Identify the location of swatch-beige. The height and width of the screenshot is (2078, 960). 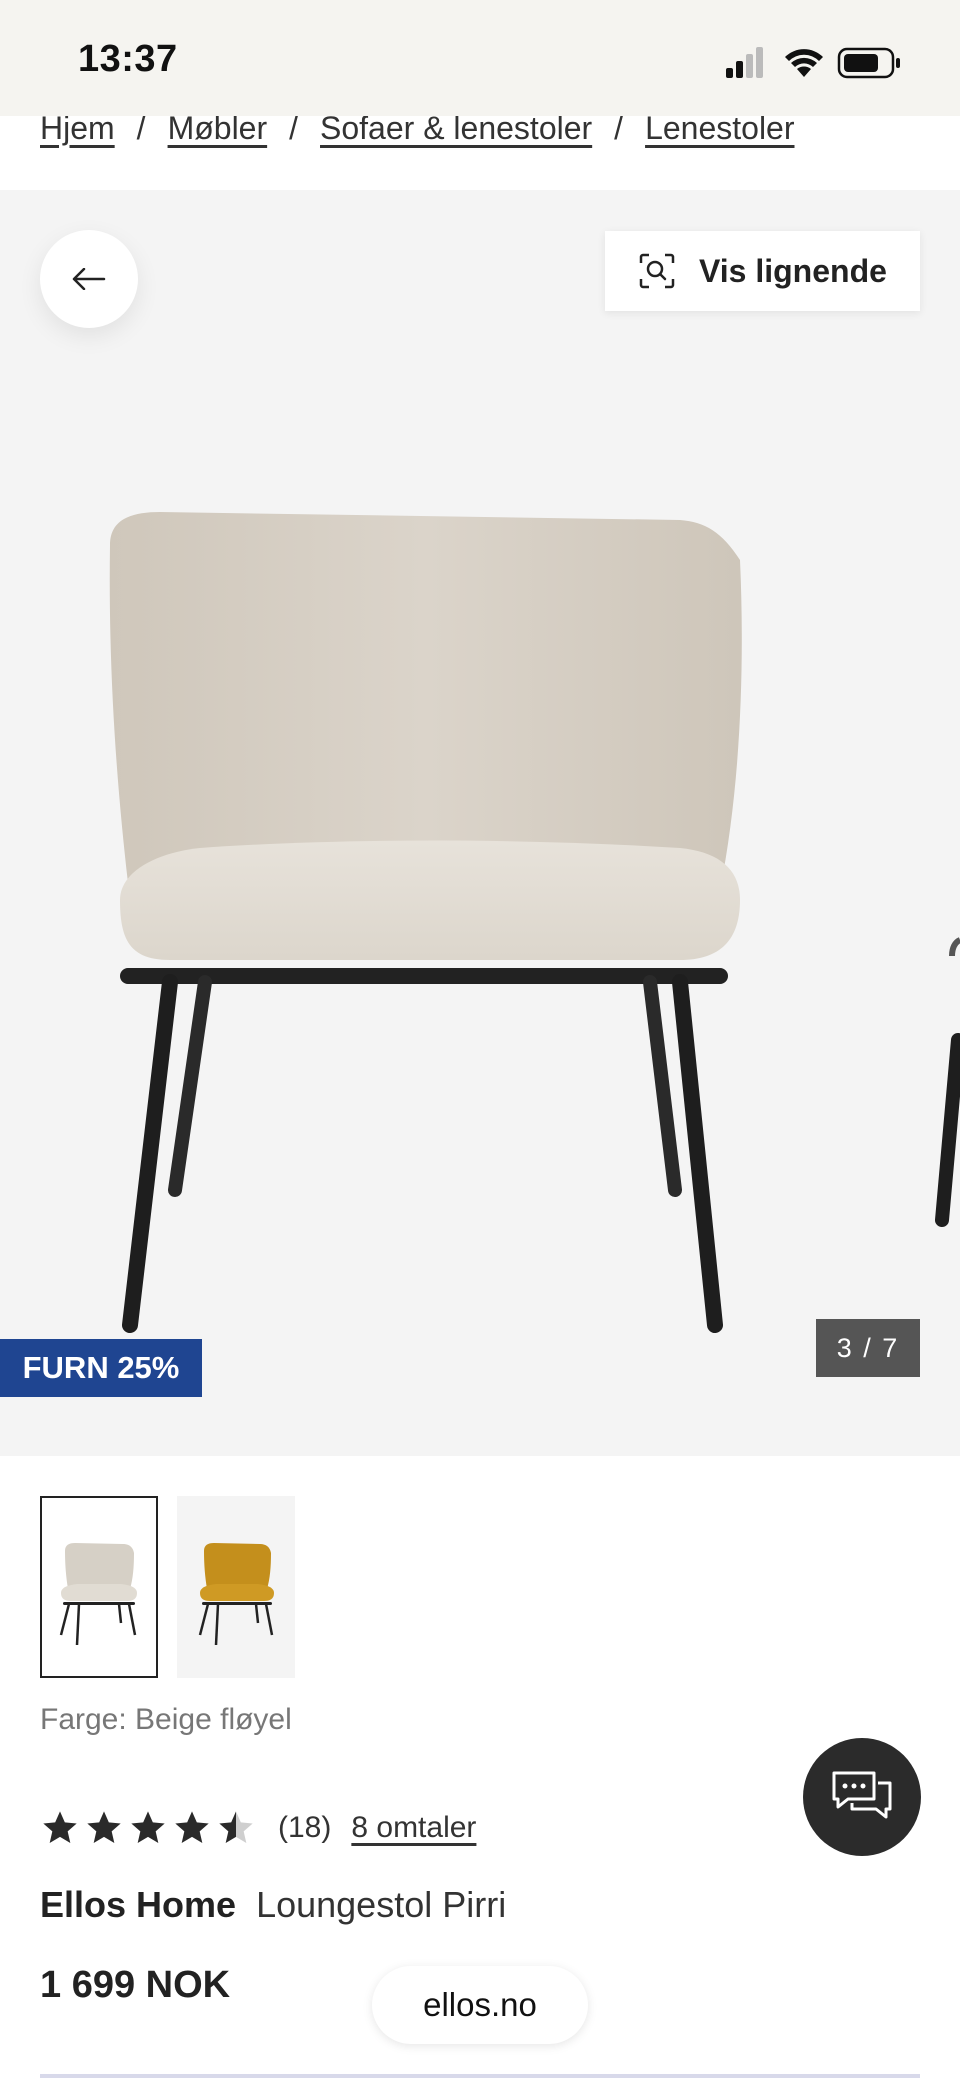
(99, 1587).